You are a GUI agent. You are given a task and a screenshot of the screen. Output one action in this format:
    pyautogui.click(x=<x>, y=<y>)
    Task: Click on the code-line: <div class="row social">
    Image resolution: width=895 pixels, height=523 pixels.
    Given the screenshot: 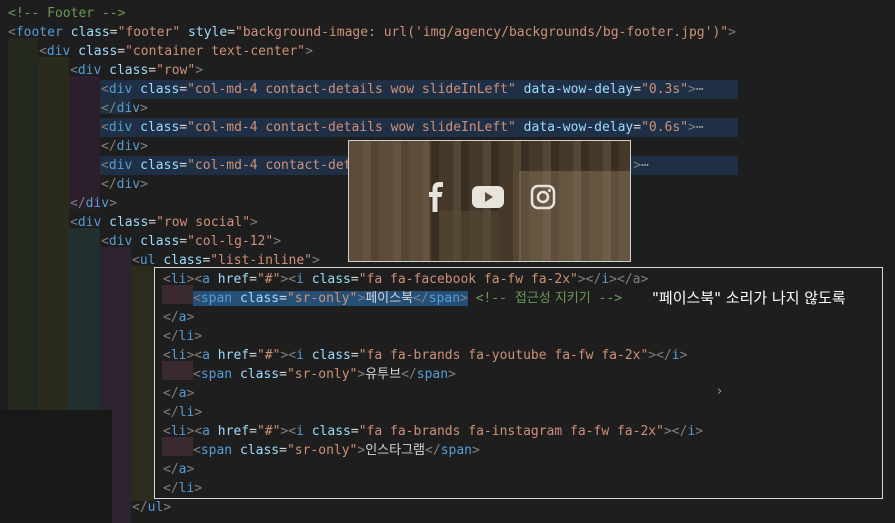 What is the action you would take?
    pyautogui.click(x=164, y=222)
    